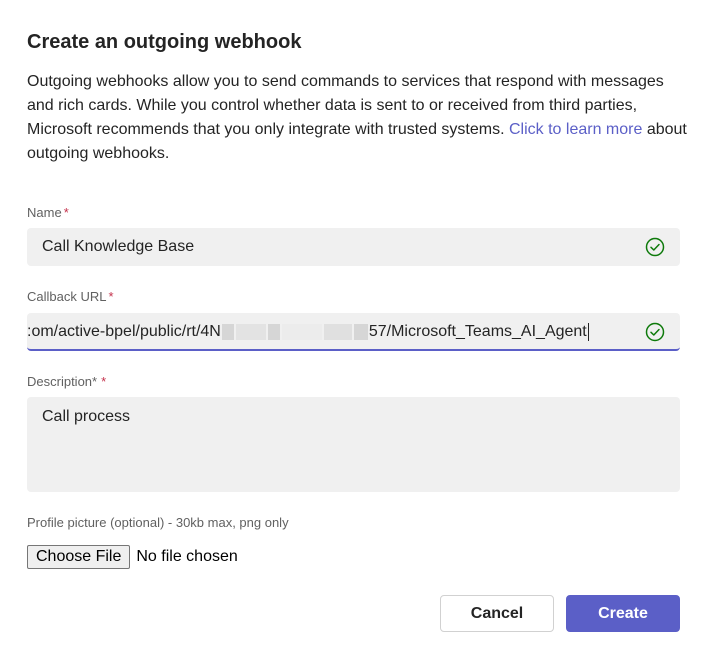 The image size is (705, 657). What do you see at coordinates (62, 381) in the screenshot?
I see `description-label-text: Description*` at bounding box center [62, 381].